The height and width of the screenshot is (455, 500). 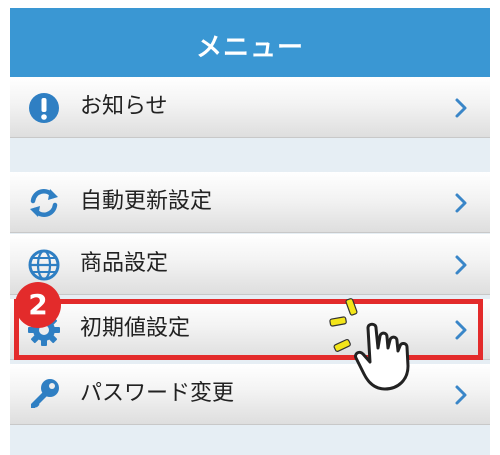 I want to click on menu-item-auto-update: 自動更新設定, so click(x=250, y=202).